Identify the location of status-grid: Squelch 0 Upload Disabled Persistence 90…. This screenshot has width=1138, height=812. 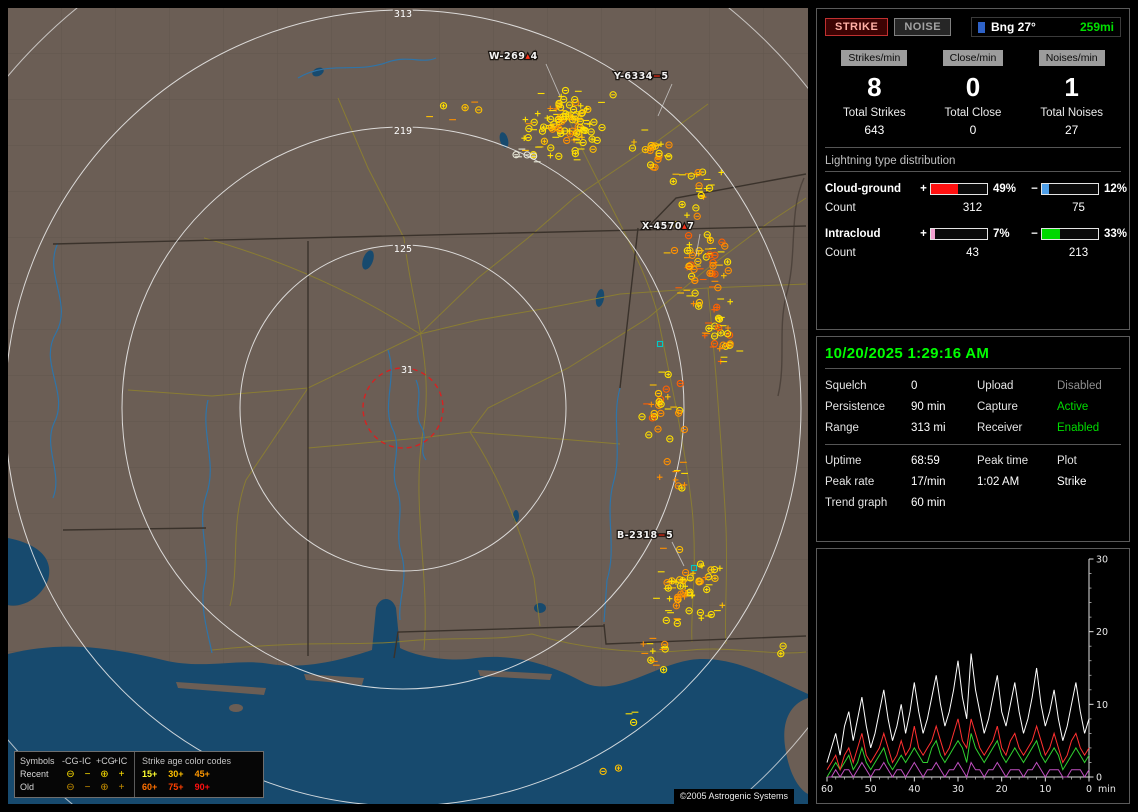
(973, 407).